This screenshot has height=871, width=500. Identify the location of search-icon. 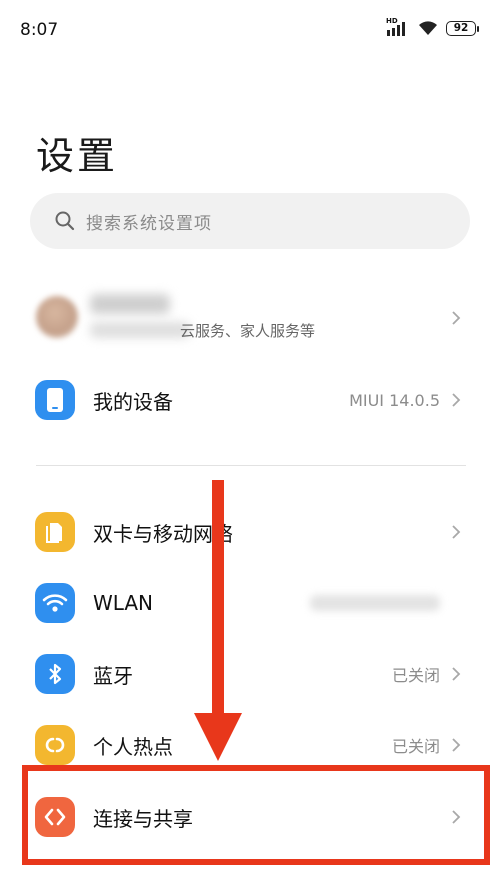
(65, 221).